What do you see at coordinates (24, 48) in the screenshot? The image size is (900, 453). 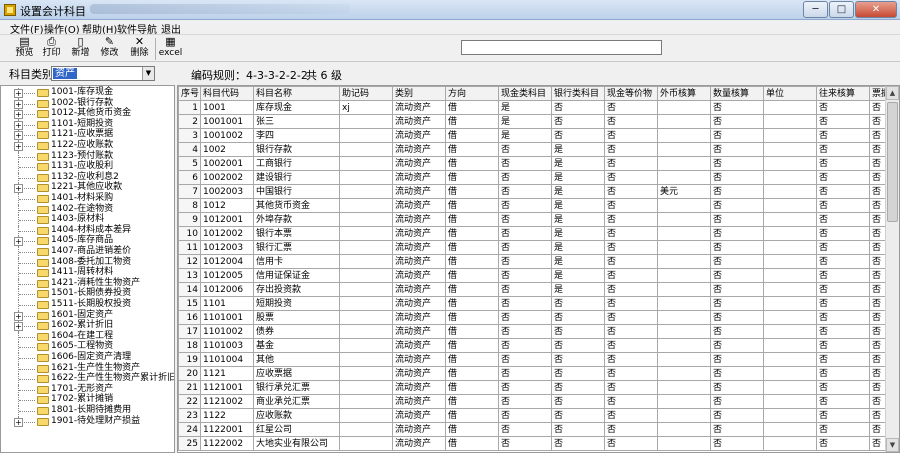 I see `preview-button: ▤ 预览` at bounding box center [24, 48].